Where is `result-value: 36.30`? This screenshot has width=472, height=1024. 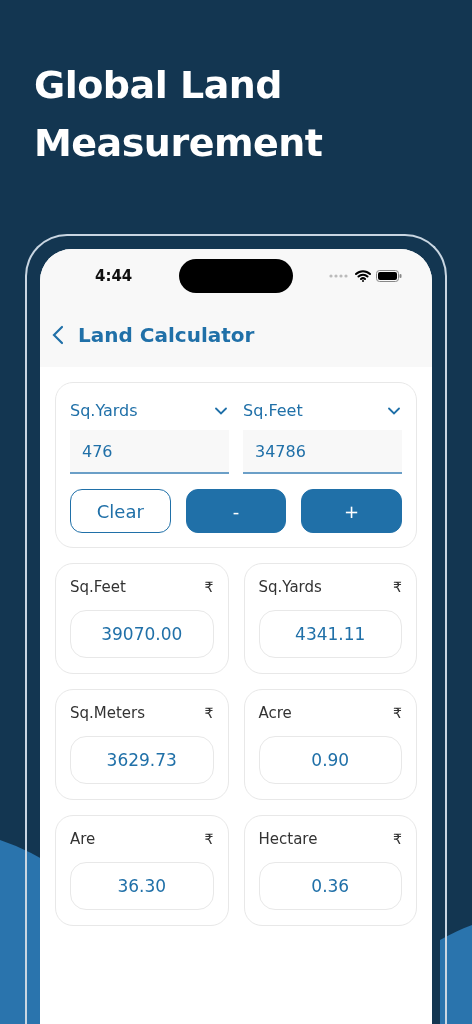 result-value: 36.30 is located at coordinates (142, 886).